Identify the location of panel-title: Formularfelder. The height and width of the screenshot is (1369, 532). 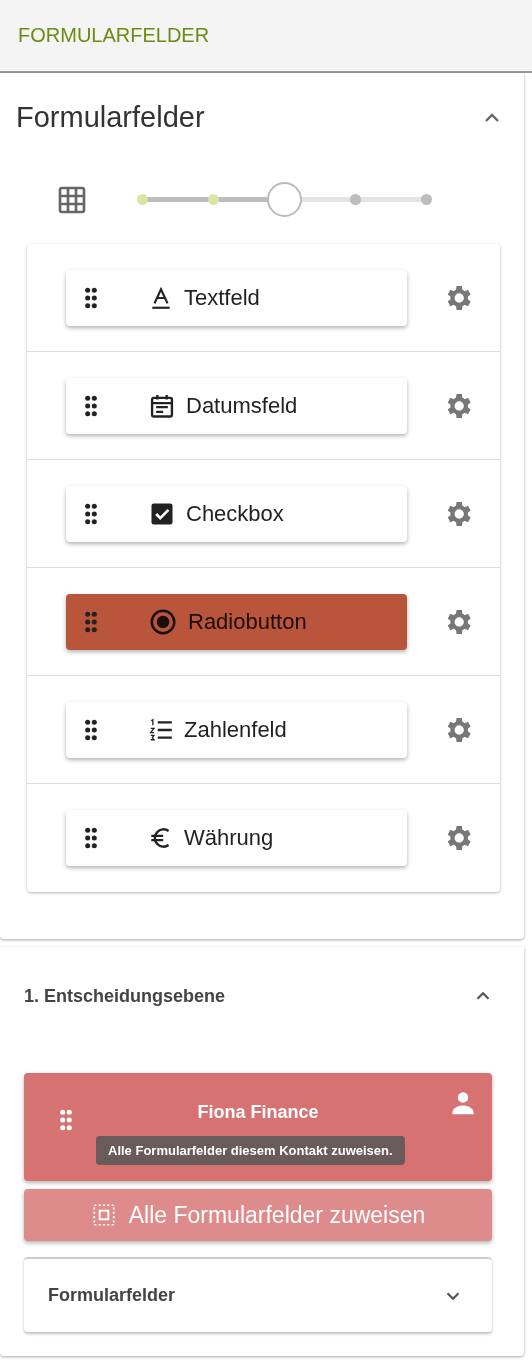
(110, 117).